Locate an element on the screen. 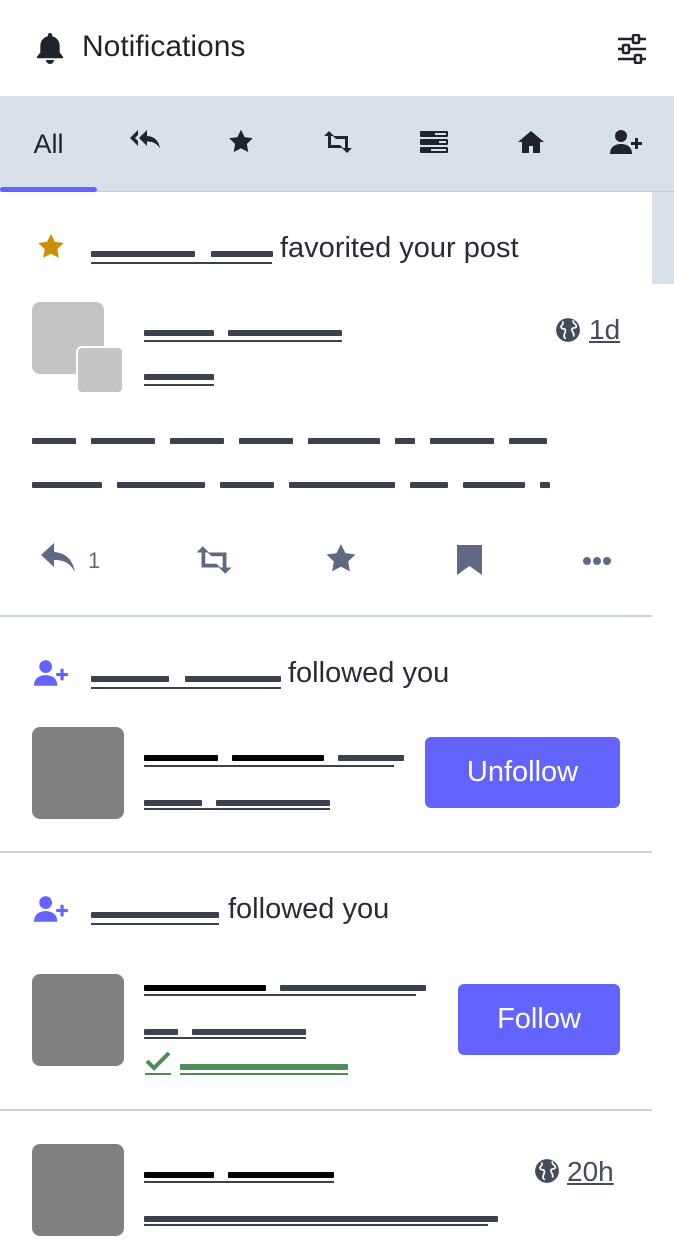  avatar-overlay is located at coordinates (100, 370).